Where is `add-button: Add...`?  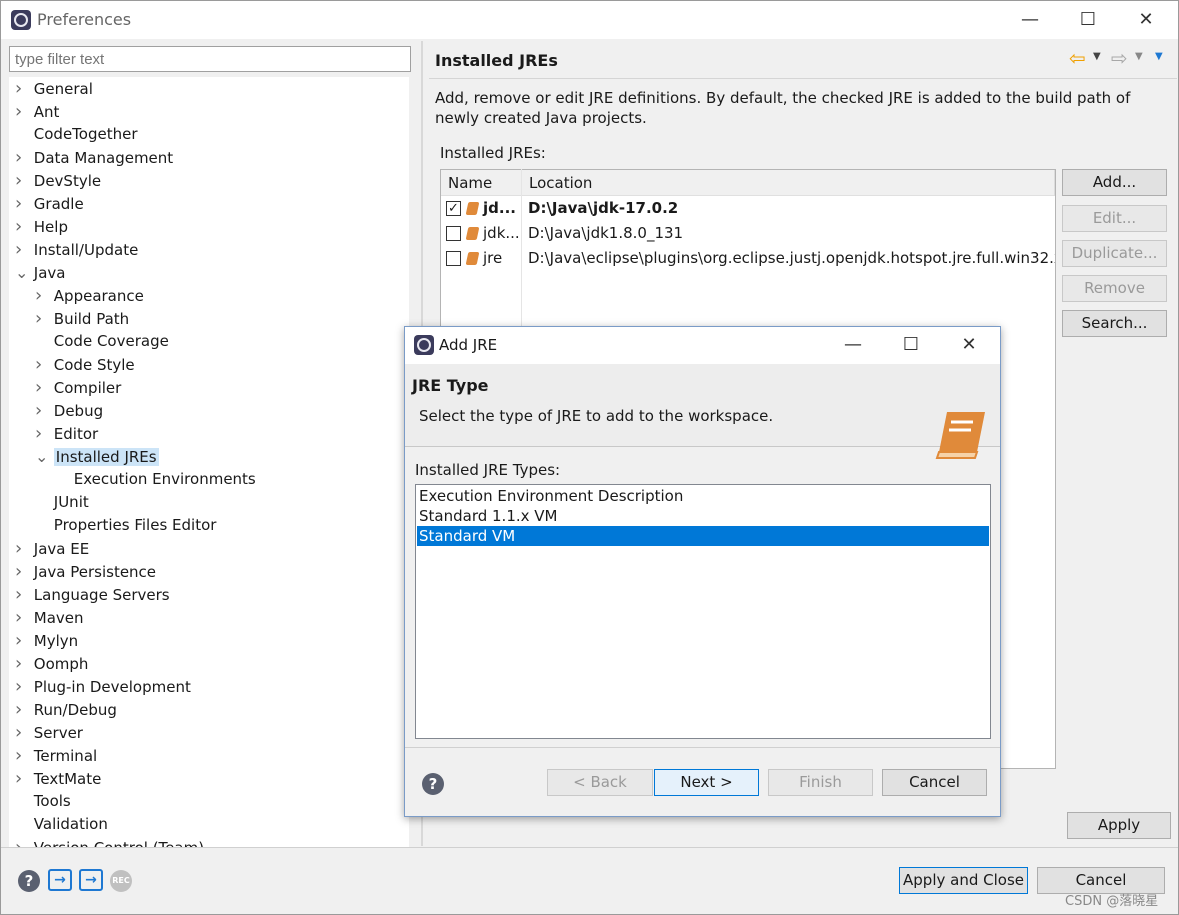 add-button: Add... is located at coordinates (1114, 182).